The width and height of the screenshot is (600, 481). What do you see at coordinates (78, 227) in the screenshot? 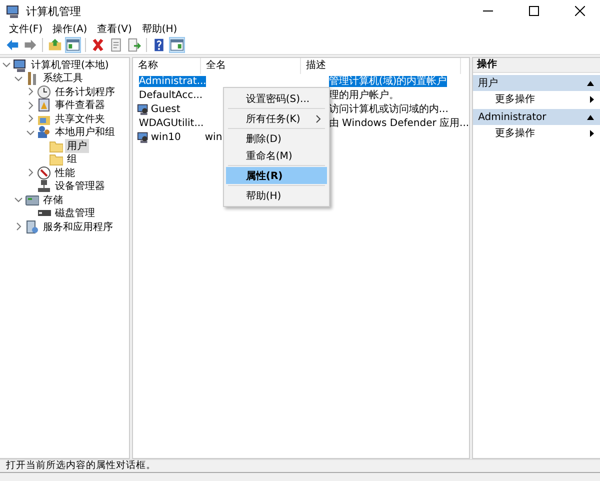
I see `tree-item: 服务和应用程序` at bounding box center [78, 227].